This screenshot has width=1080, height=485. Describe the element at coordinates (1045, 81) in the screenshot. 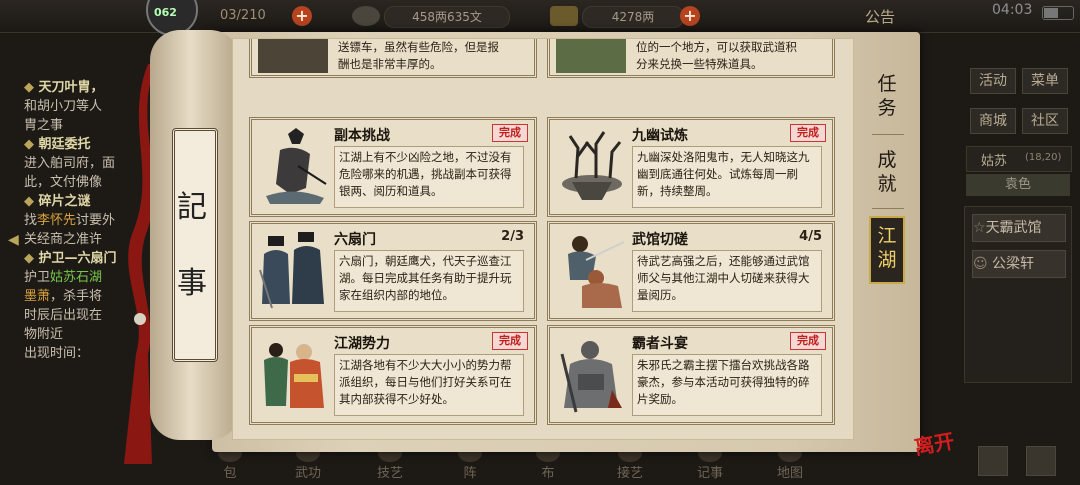

I see `menu-button: 菜单` at that location.